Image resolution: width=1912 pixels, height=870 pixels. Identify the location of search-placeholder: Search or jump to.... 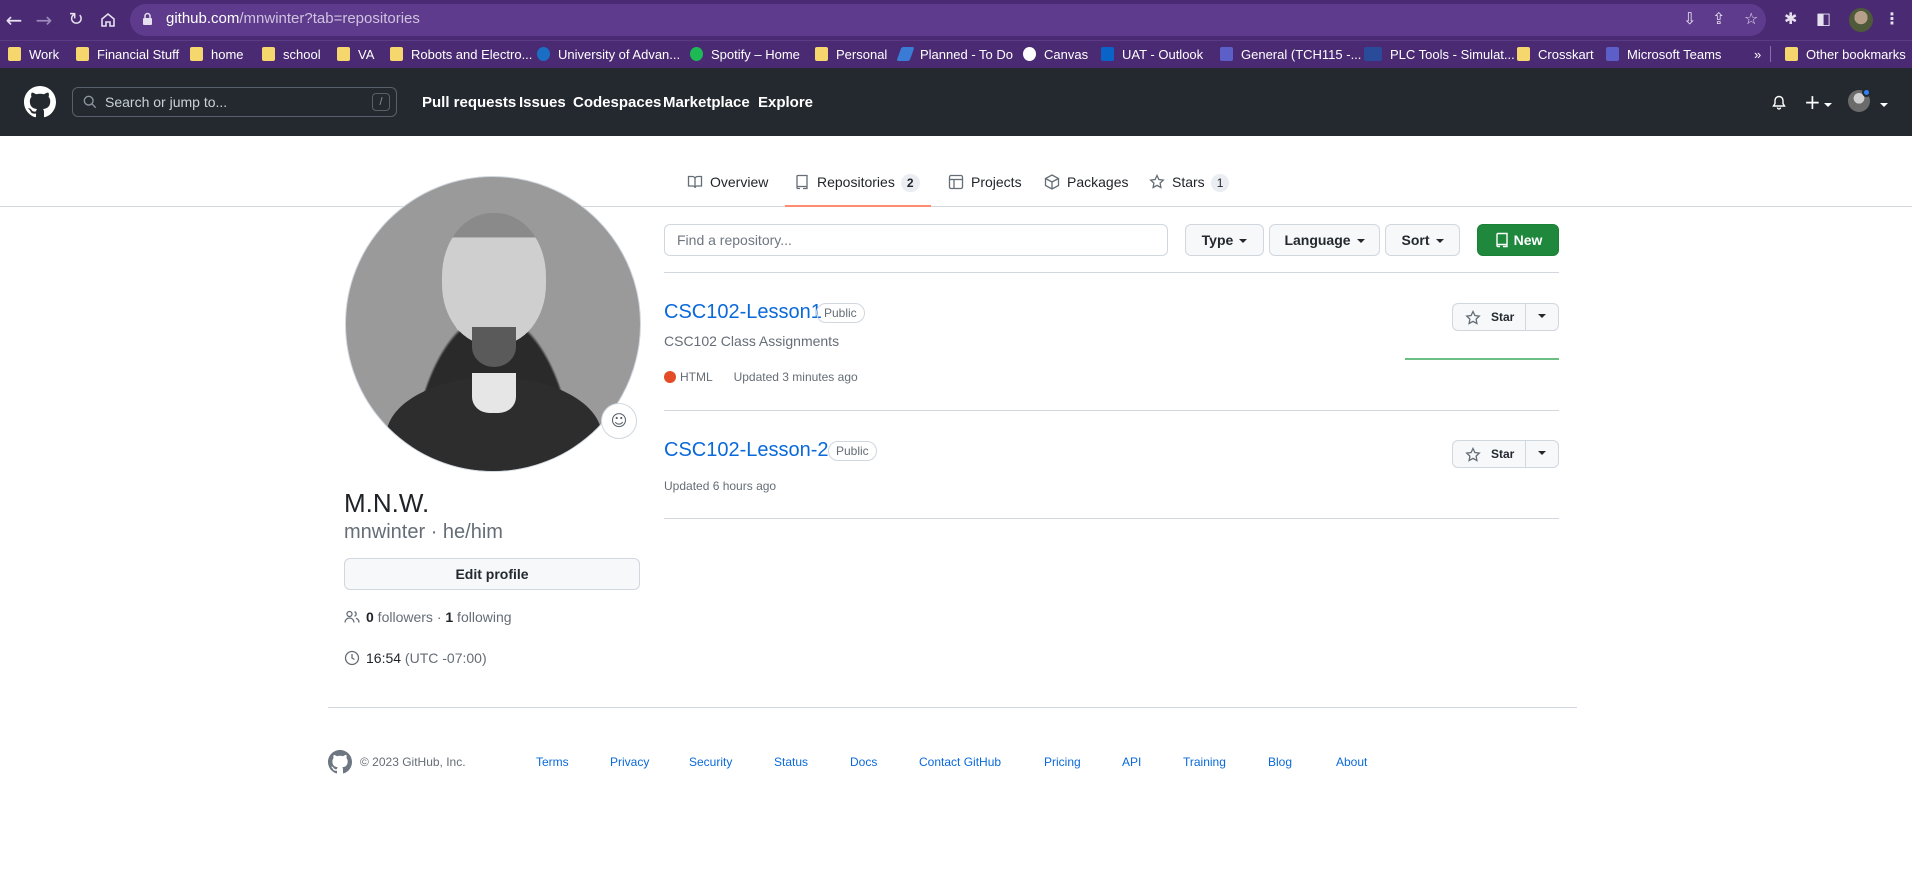
(166, 102).